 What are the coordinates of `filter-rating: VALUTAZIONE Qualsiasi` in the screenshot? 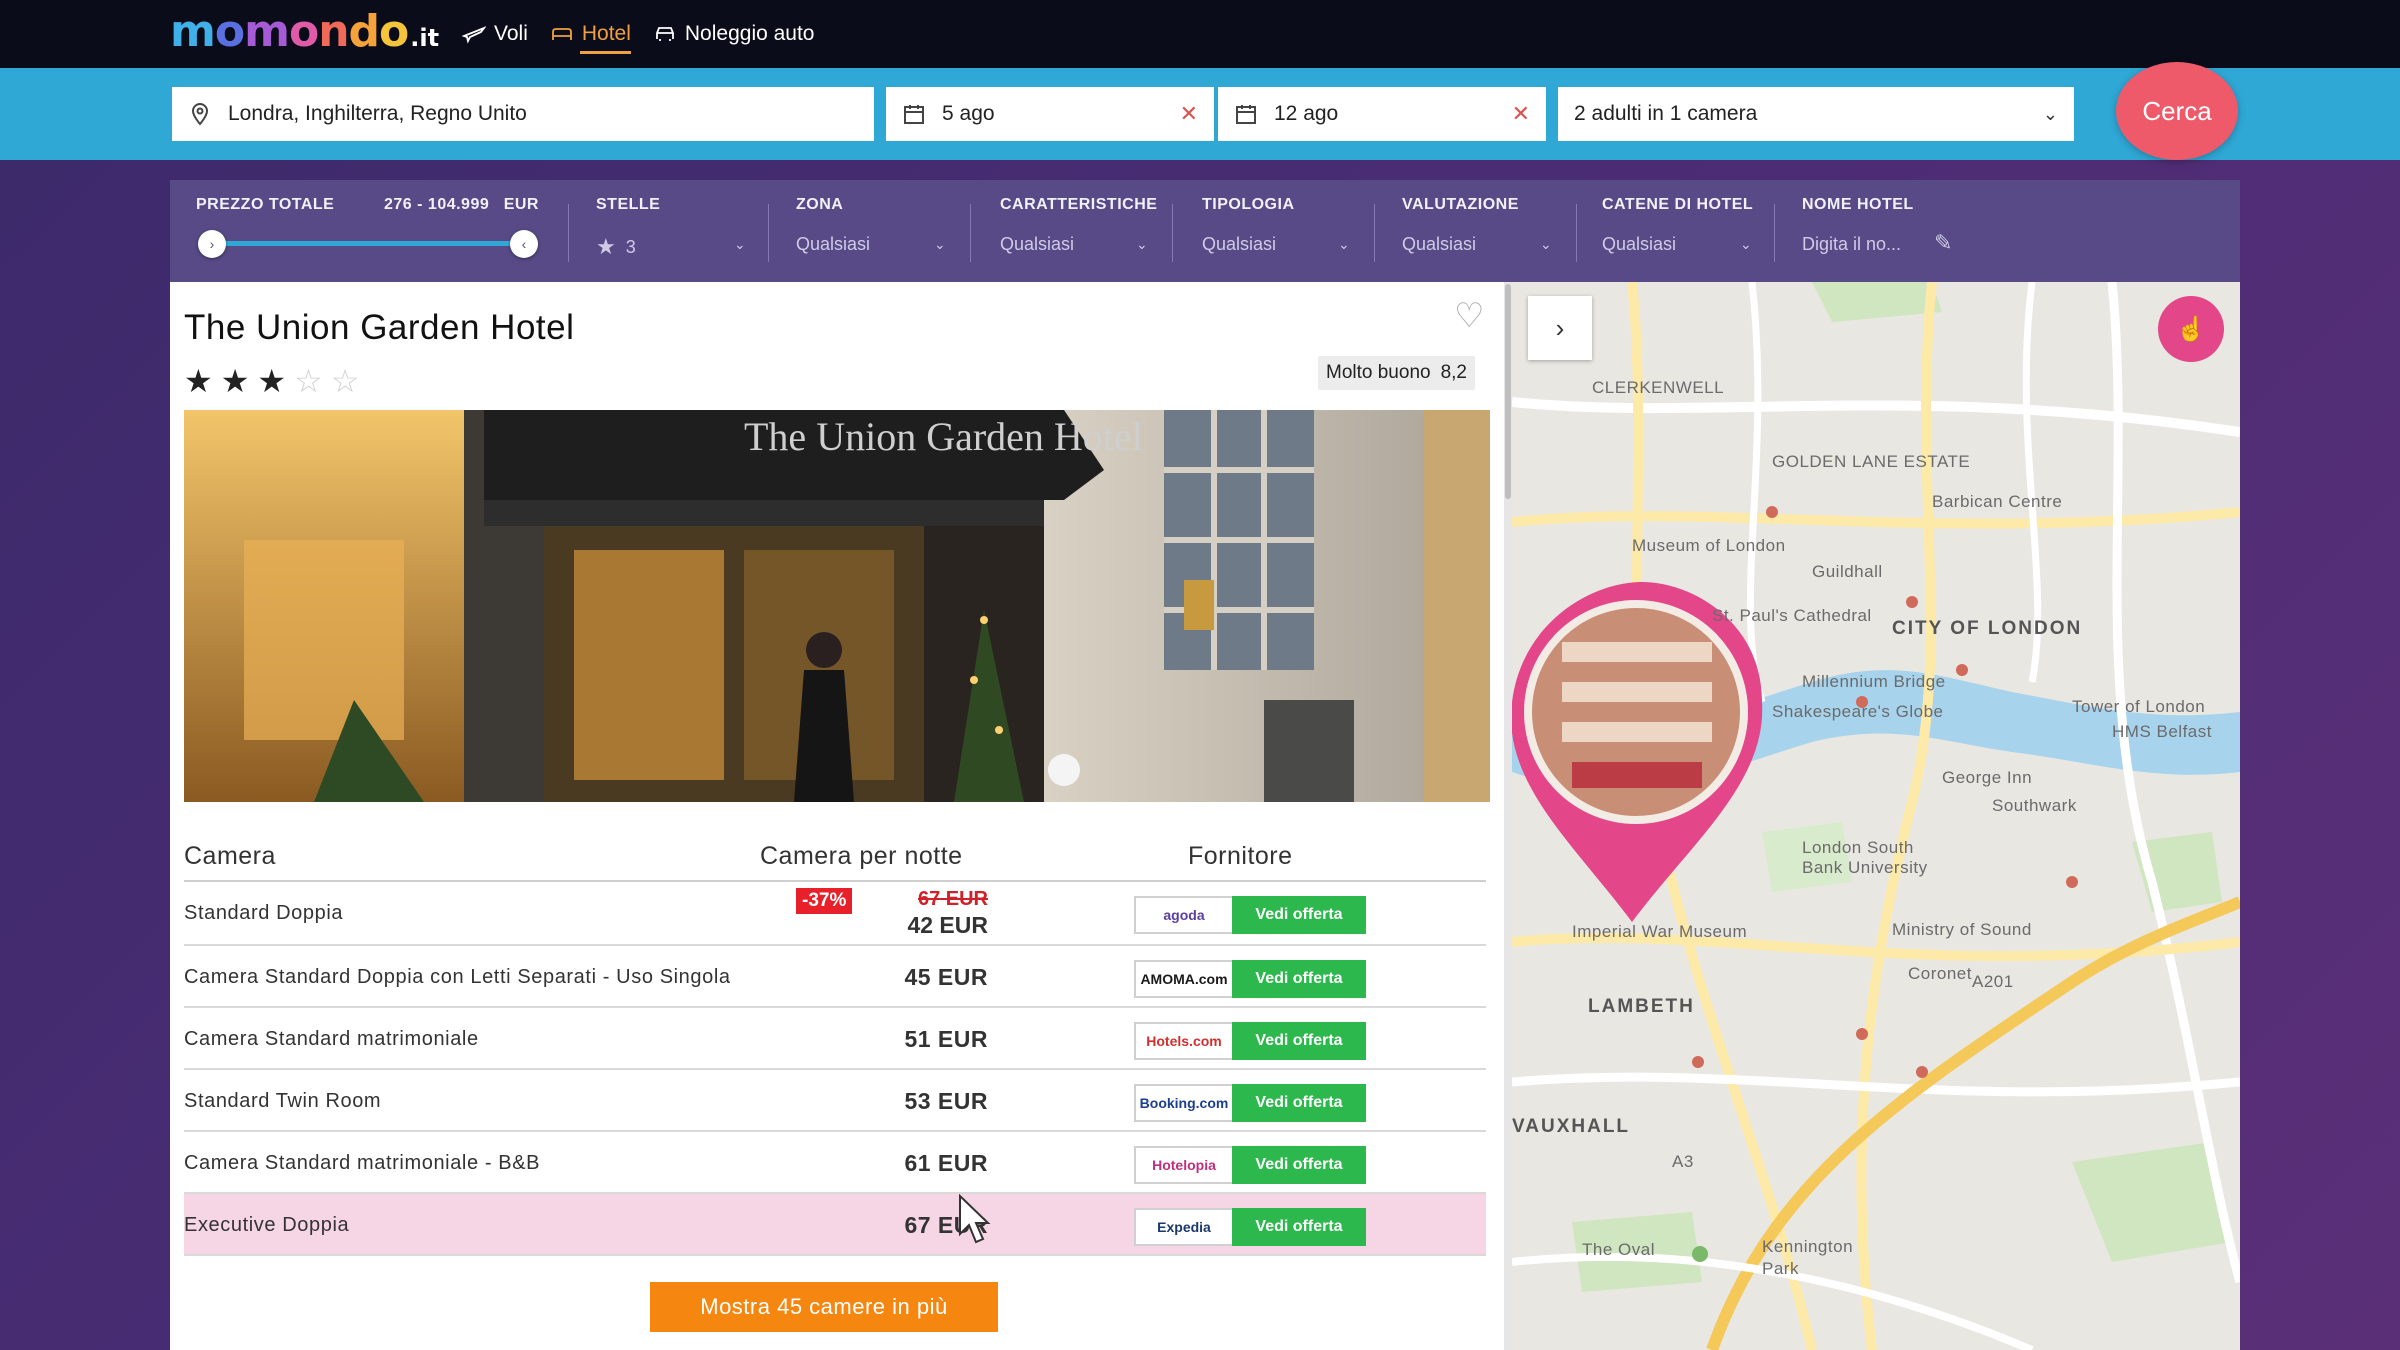 It's located at (1460, 225).